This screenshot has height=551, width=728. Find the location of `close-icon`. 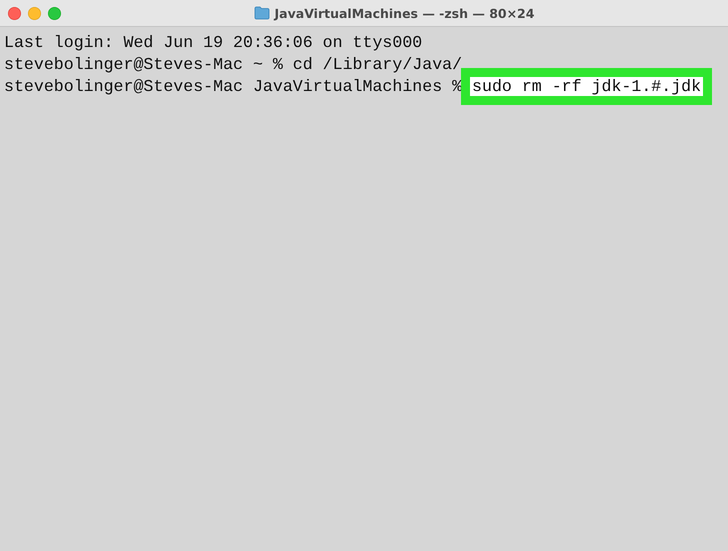

close-icon is located at coordinates (14, 13).